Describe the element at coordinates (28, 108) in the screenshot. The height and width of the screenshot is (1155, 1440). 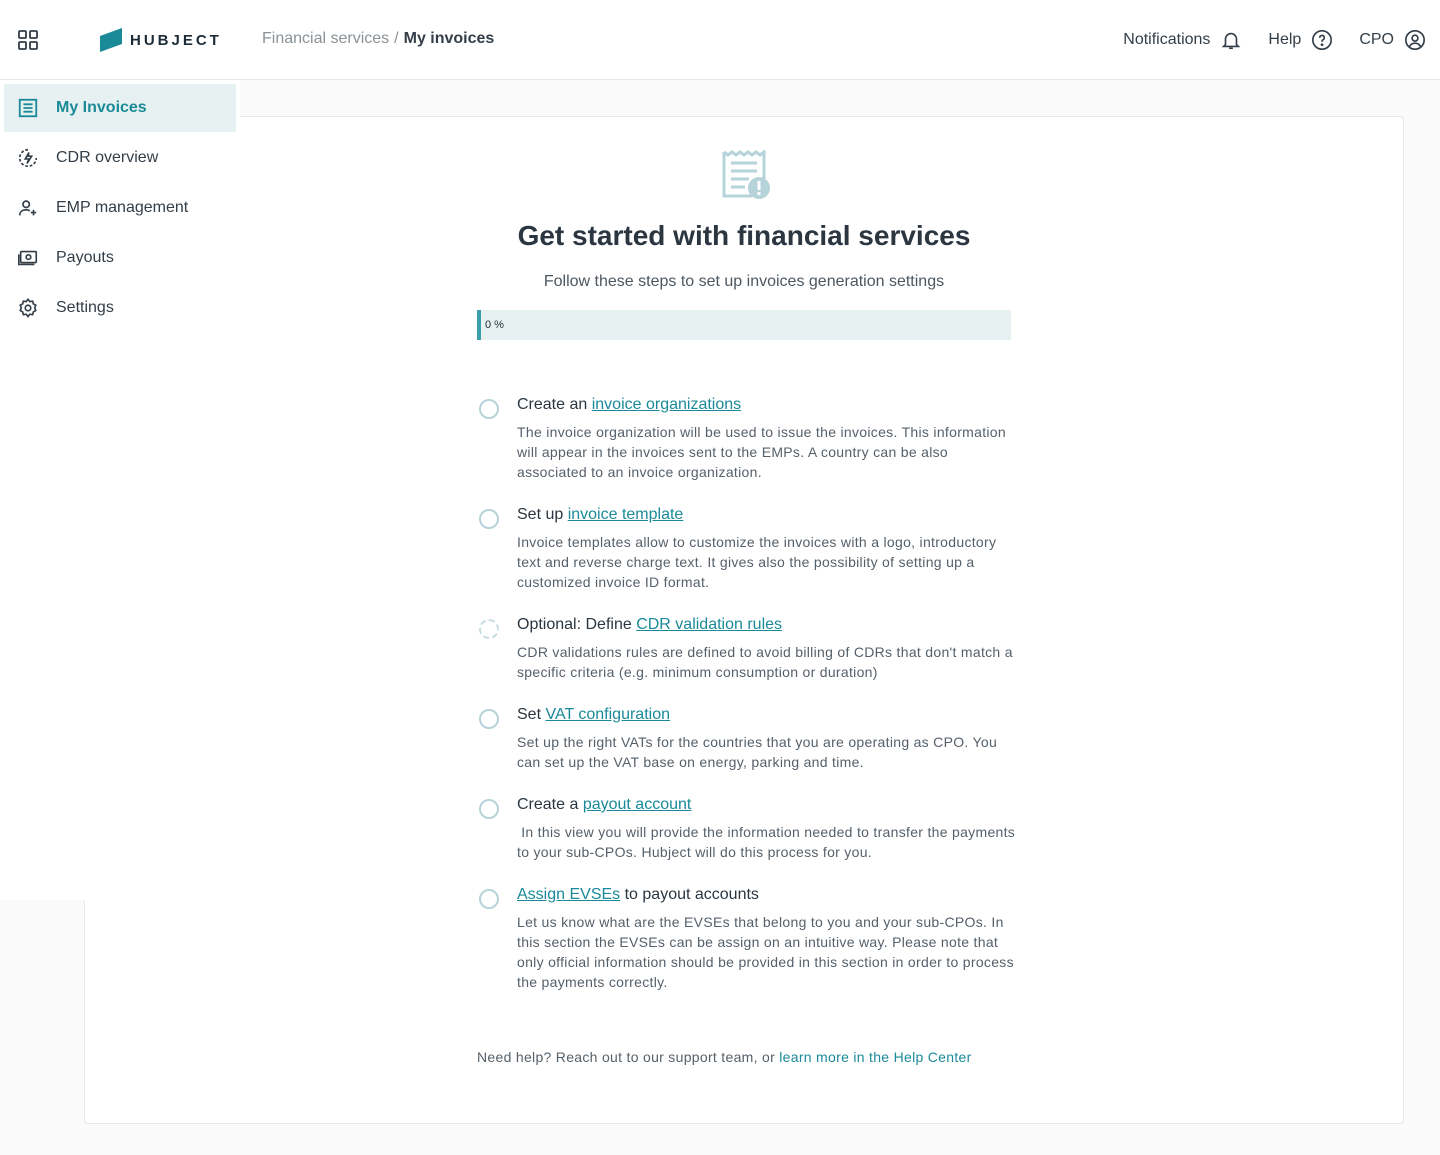
I see `invoice-list-icon` at that location.